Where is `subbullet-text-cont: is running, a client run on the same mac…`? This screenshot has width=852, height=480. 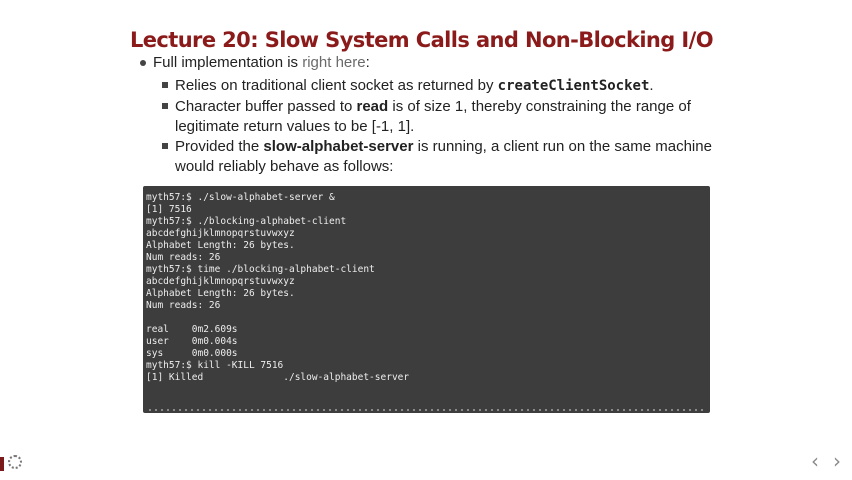 subbullet-text-cont: is running, a client run on the same mac… is located at coordinates (562, 146).